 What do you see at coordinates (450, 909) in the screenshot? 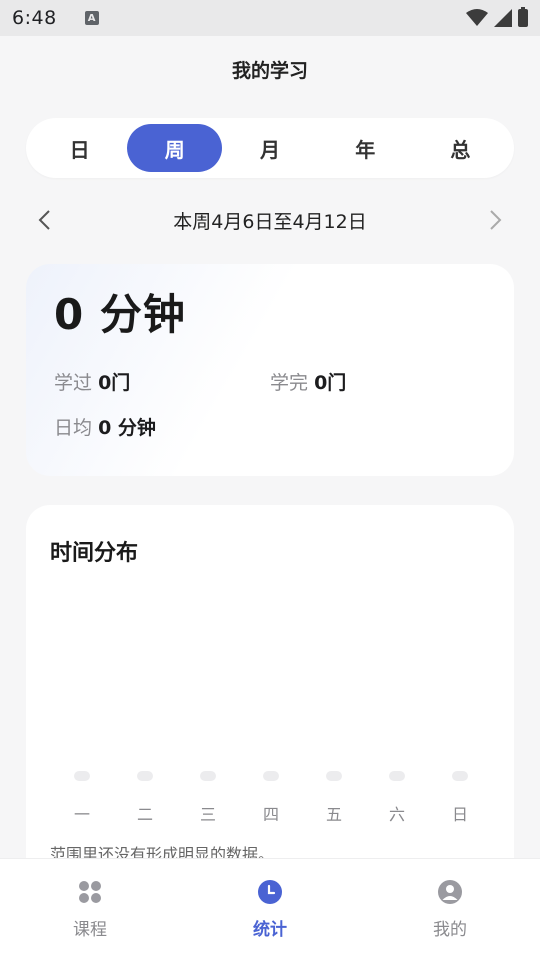
I see `nav-profile: 我的` at bounding box center [450, 909].